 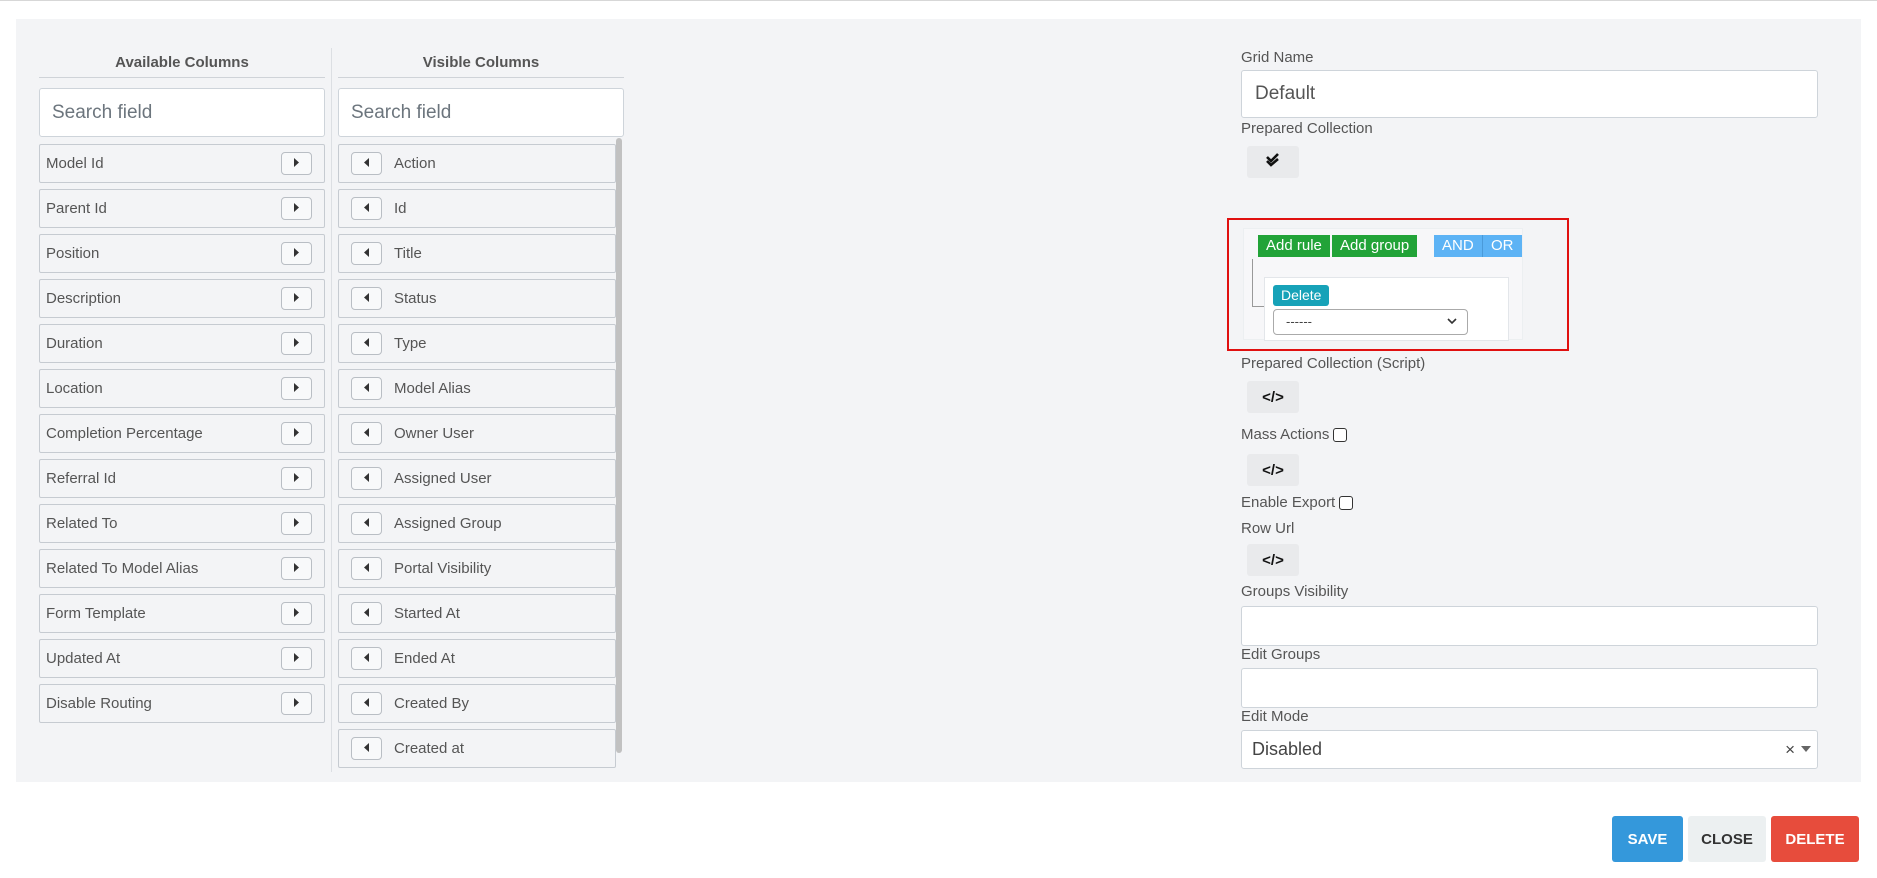 What do you see at coordinates (182, 703) in the screenshot?
I see `available-column-item: Disable Routing` at bounding box center [182, 703].